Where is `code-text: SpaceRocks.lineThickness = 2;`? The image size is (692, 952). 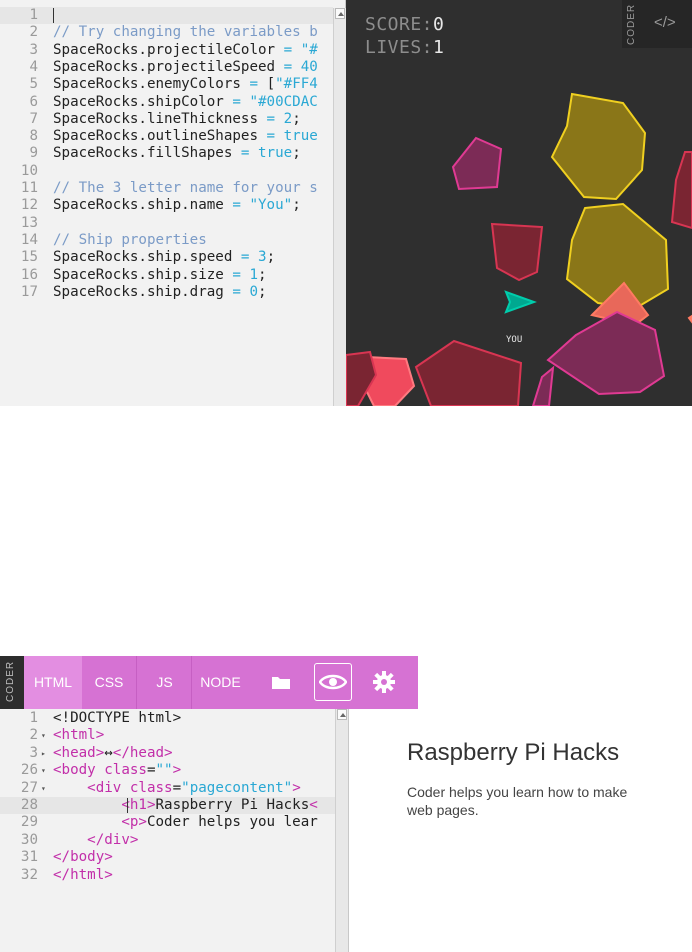
code-text: SpaceRocks.lineThickness = 2; is located at coordinates (177, 118).